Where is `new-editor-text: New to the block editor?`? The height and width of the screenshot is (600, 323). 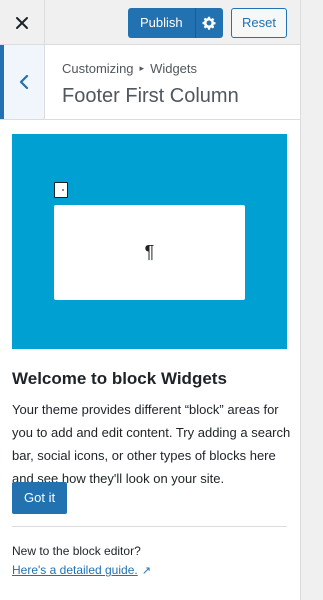 new-editor-text: New to the block editor? is located at coordinates (76, 551).